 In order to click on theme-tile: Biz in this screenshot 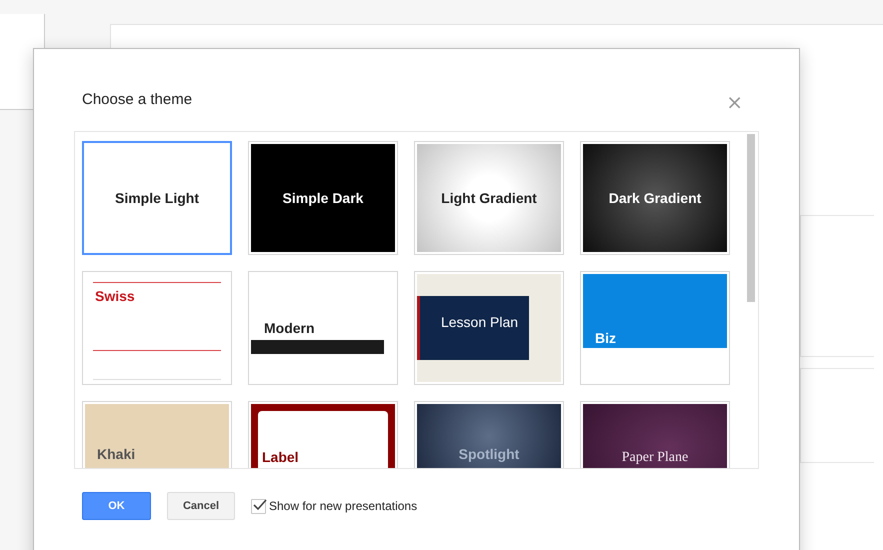, I will do `click(655, 328)`.